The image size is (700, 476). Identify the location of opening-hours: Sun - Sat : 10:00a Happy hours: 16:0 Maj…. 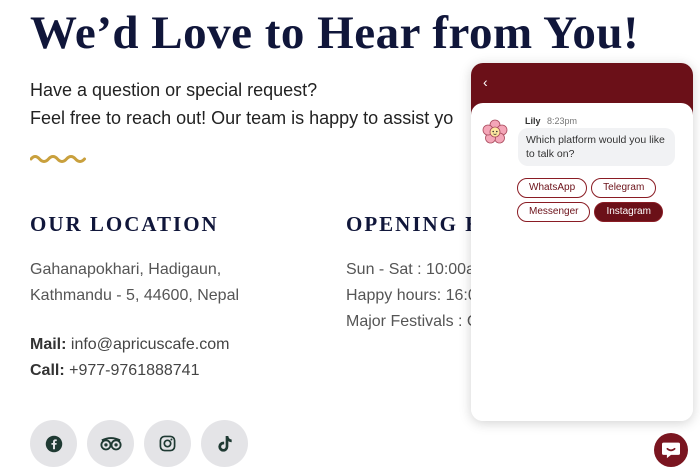
(412, 296).